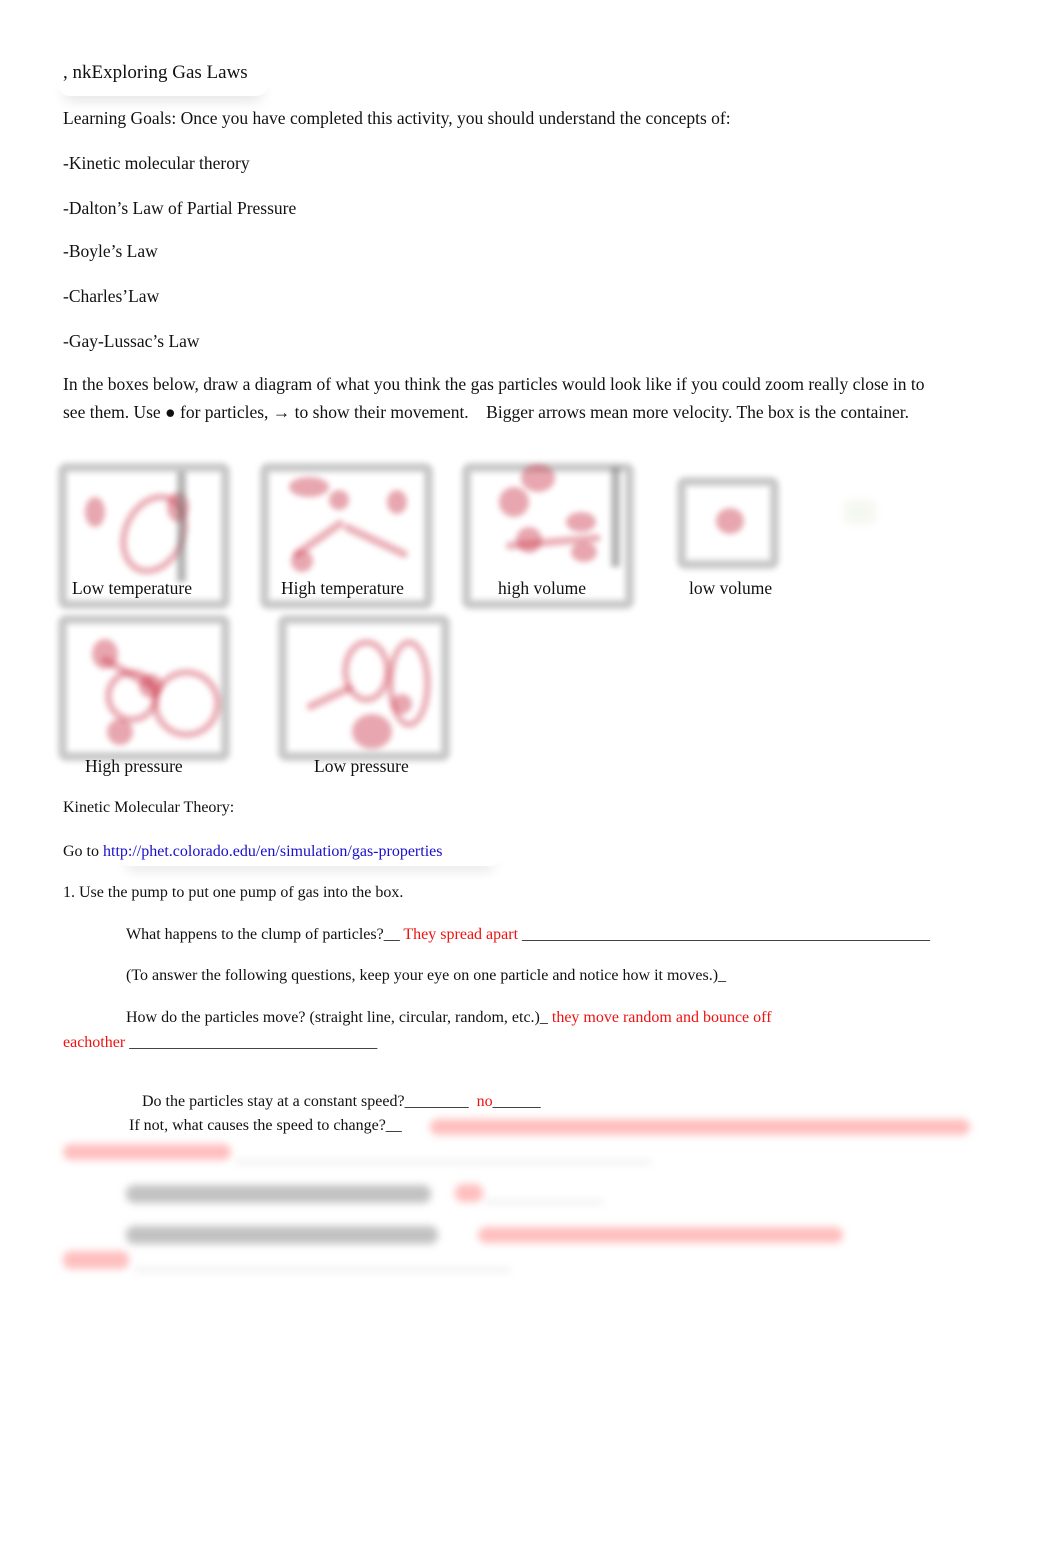 The height and width of the screenshot is (1561, 1062). I want to click on diagram-label: Low pressure, so click(361, 766).